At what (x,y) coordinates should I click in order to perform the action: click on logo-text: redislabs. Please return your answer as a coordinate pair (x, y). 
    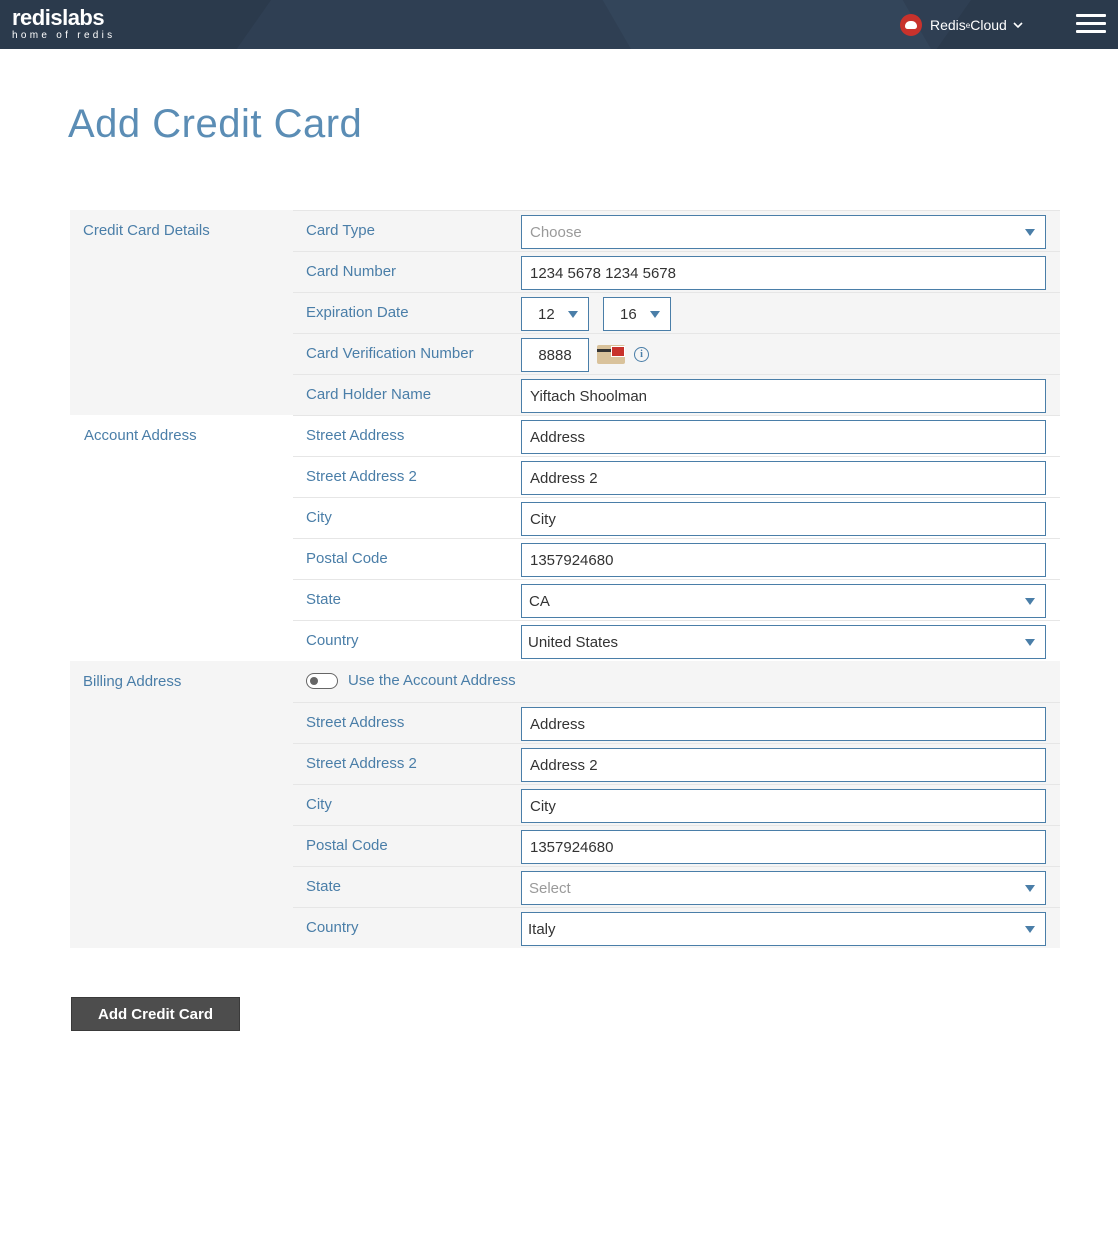
    Looking at the image, I should click on (58, 17).